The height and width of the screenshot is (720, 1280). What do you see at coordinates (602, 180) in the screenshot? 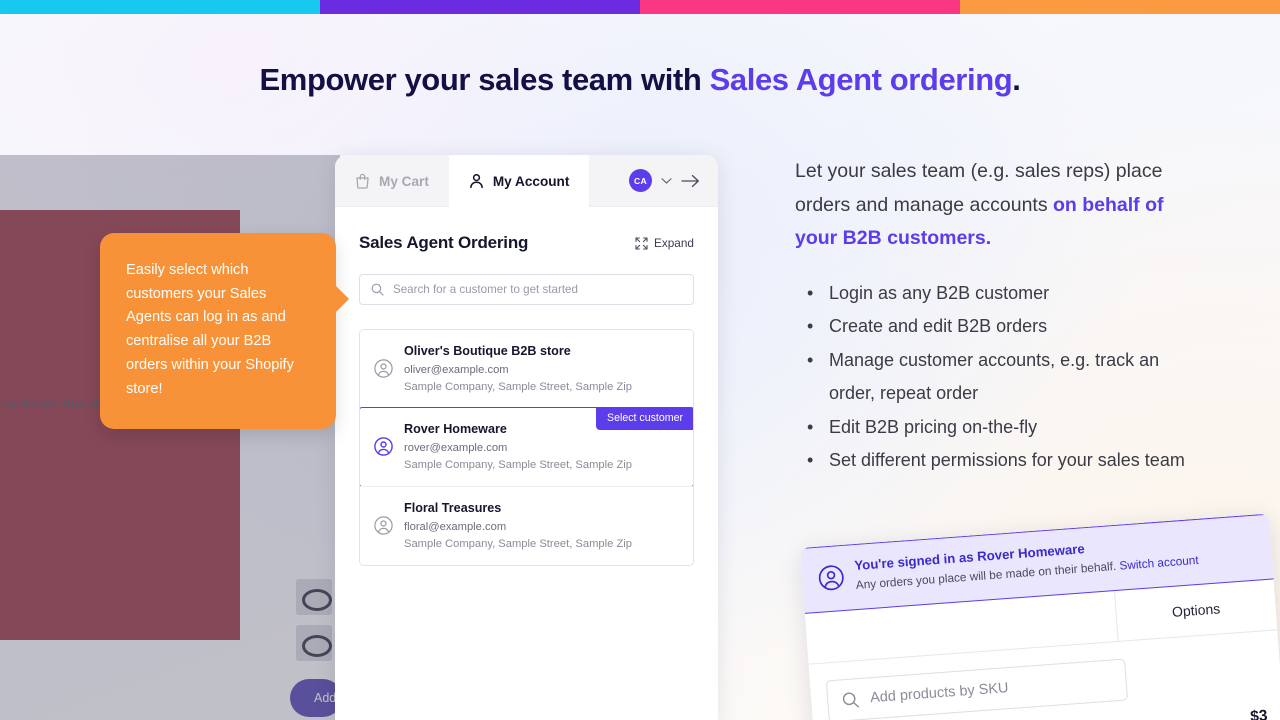
I see `tab-strip-spacer` at bounding box center [602, 180].